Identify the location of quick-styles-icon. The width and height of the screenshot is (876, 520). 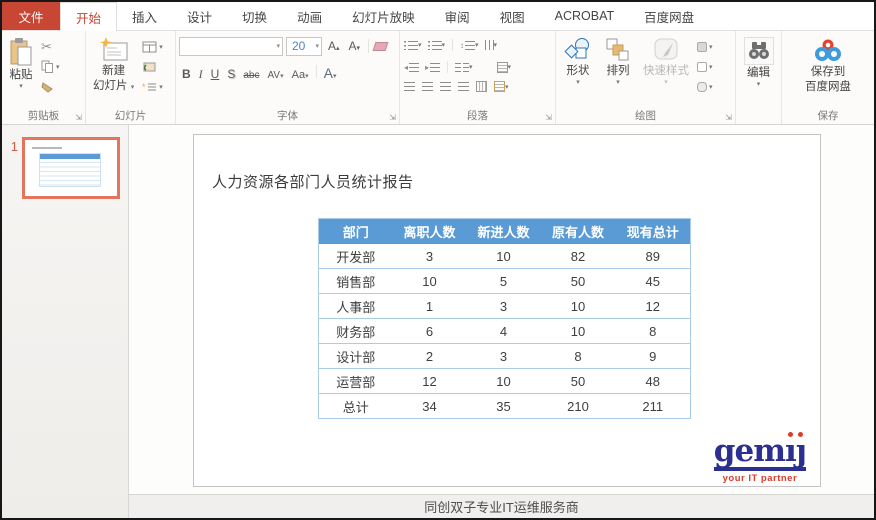
(666, 49).